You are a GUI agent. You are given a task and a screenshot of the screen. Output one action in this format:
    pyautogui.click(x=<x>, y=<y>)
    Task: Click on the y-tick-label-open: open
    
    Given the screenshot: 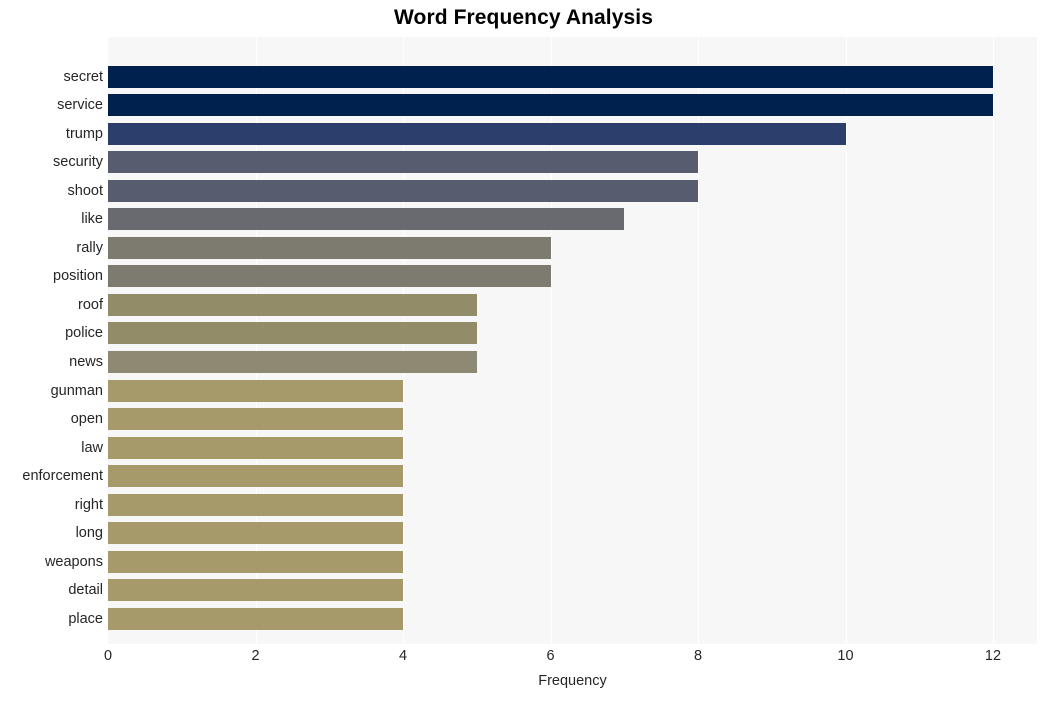 What is the action you would take?
    pyautogui.click(x=86, y=419)
    